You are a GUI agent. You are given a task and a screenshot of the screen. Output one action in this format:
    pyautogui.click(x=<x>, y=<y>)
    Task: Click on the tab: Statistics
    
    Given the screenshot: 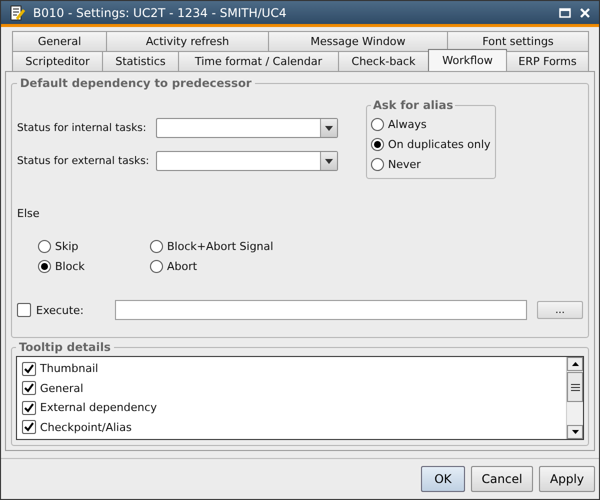 What is the action you would take?
    pyautogui.click(x=140, y=61)
    